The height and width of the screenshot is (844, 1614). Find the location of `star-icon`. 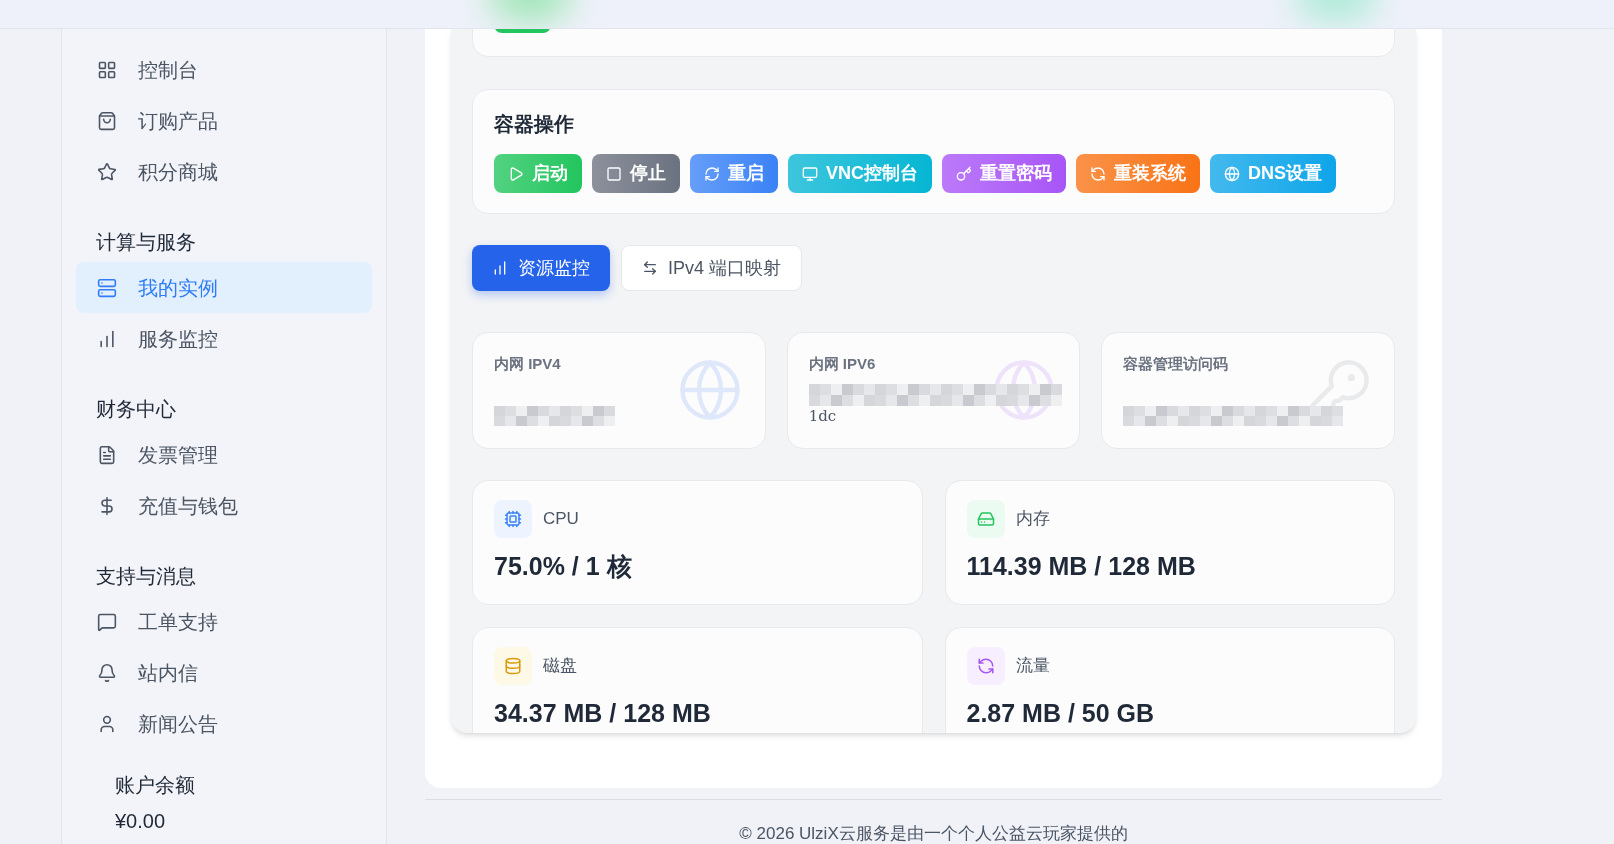

star-icon is located at coordinates (107, 171).